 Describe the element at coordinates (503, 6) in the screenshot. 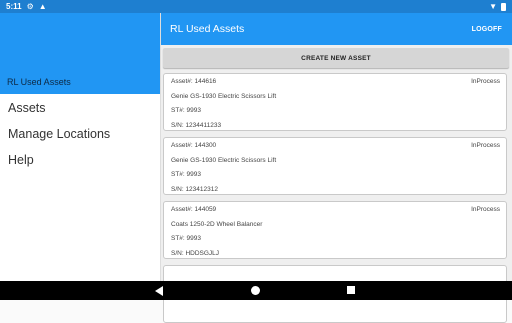

I see `battery-icon` at that location.